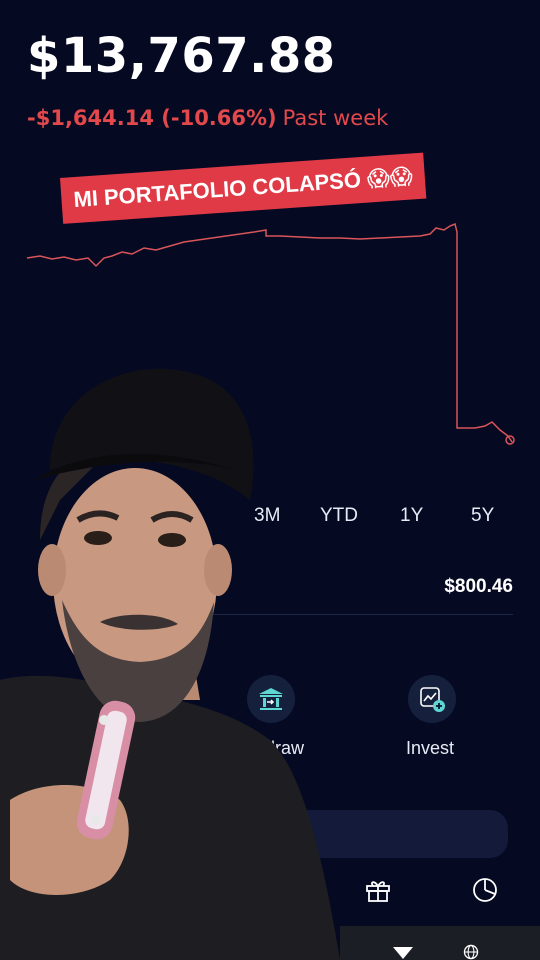 This screenshot has width=540, height=960. I want to click on range-5y: 5Y, so click(482, 516).